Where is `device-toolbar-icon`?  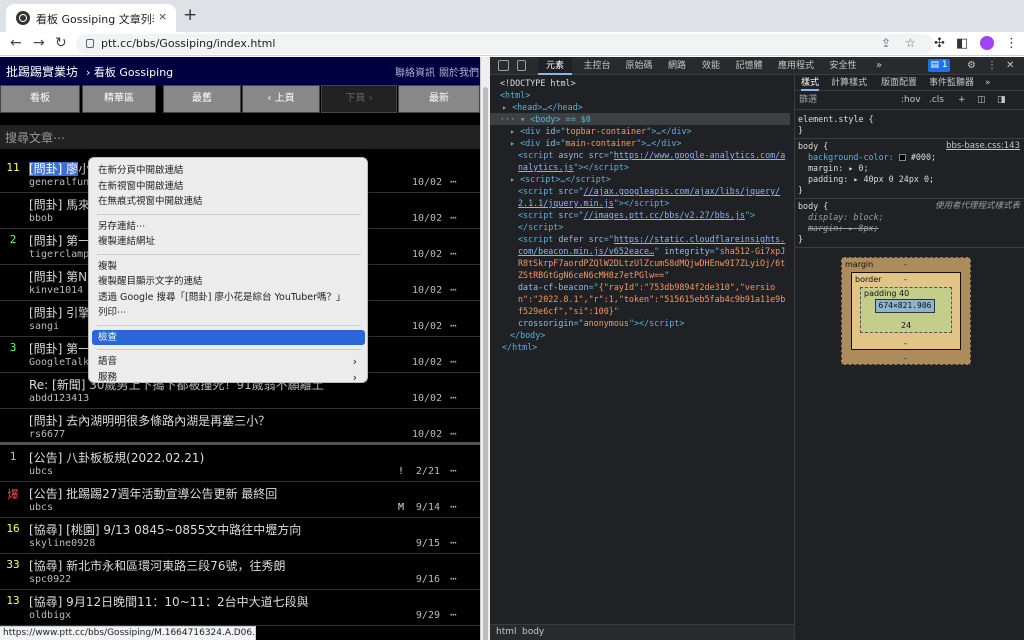
device-toolbar-icon is located at coordinates (521, 65).